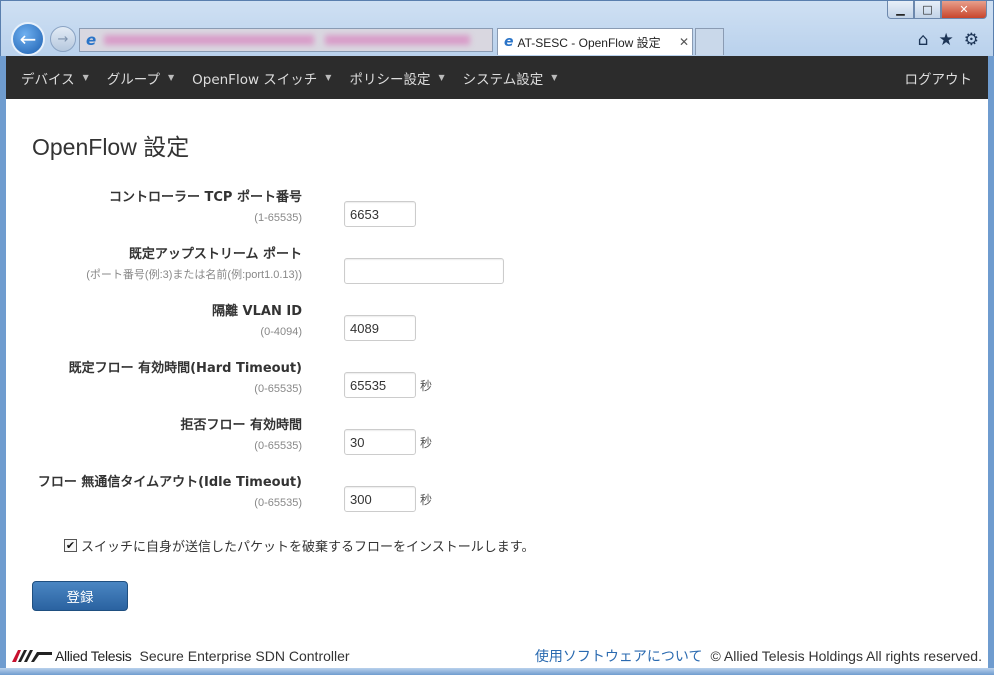 This screenshot has height=675, width=994. I want to click on submit-button: 登録, so click(80, 596).